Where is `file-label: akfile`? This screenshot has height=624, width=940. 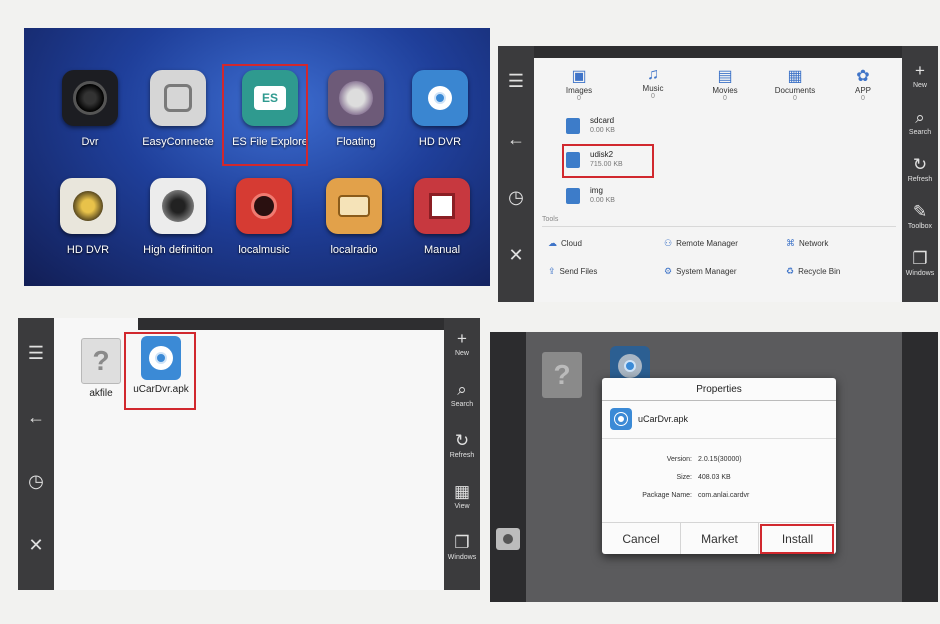
file-label: akfile is located at coordinates (101, 393).